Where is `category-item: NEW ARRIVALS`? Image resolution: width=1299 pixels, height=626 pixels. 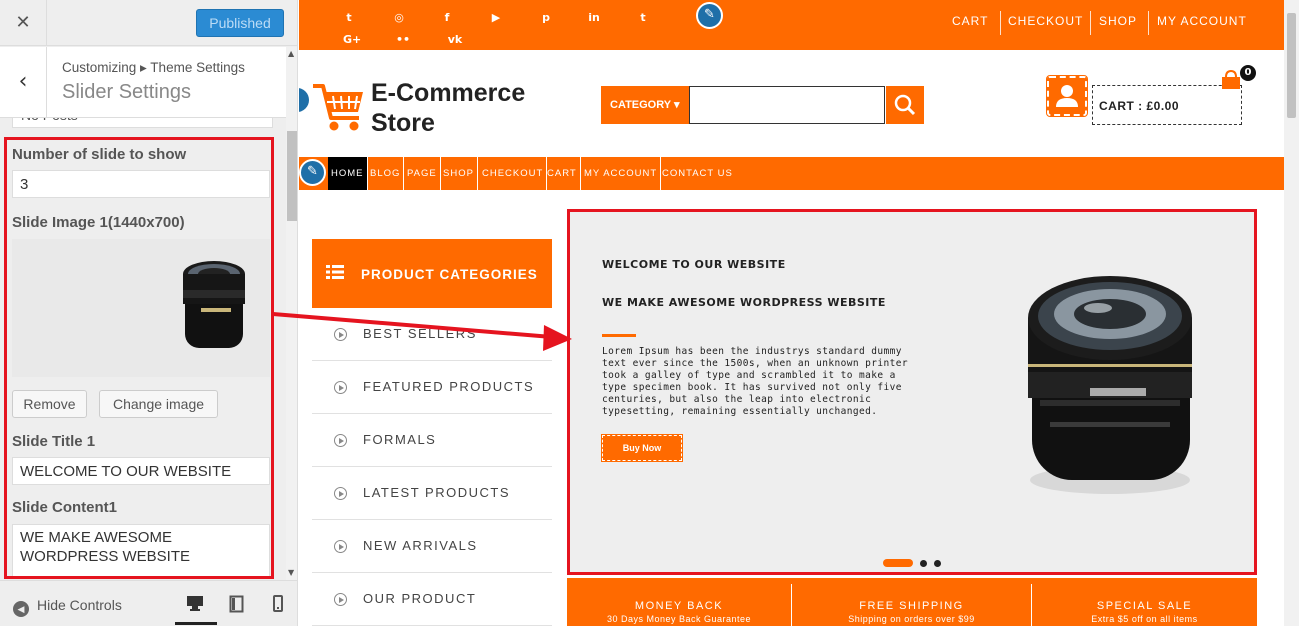 category-item: NEW ARRIVALS is located at coordinates (432, 546).